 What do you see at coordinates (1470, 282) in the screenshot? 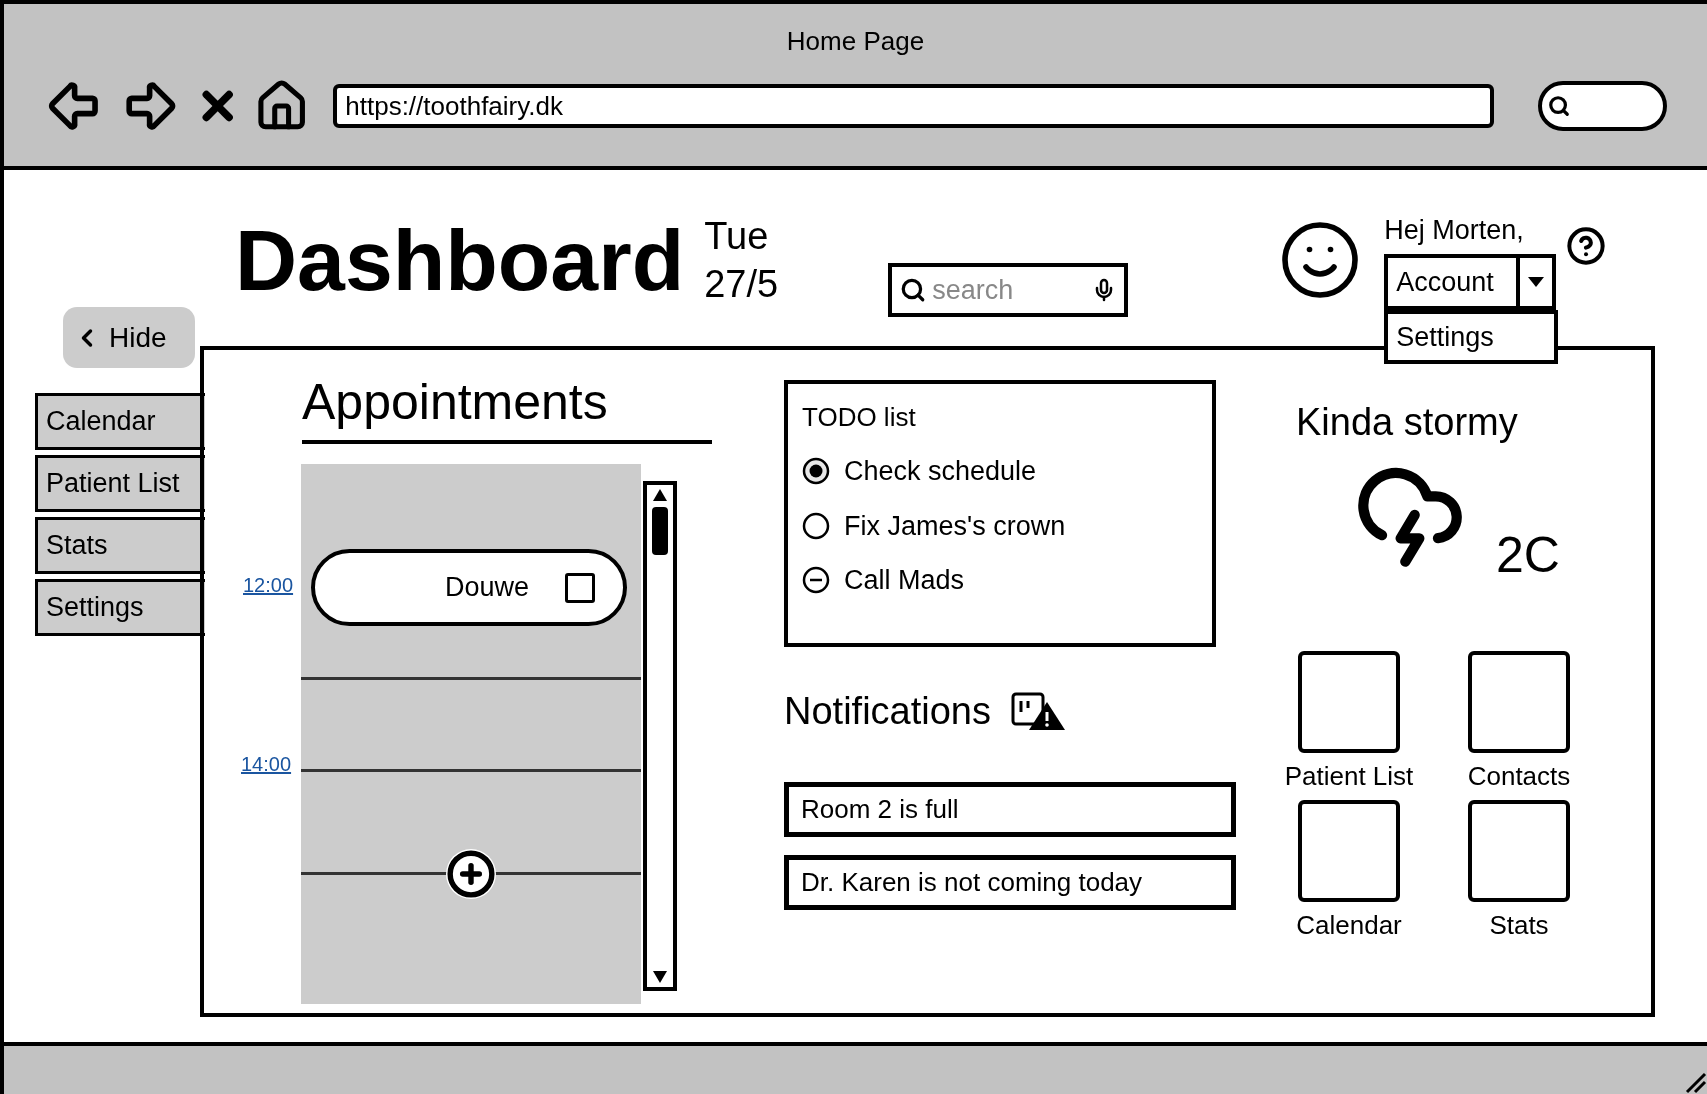
I see `account-dropdown: Account` at bounding box center [1470, 282].